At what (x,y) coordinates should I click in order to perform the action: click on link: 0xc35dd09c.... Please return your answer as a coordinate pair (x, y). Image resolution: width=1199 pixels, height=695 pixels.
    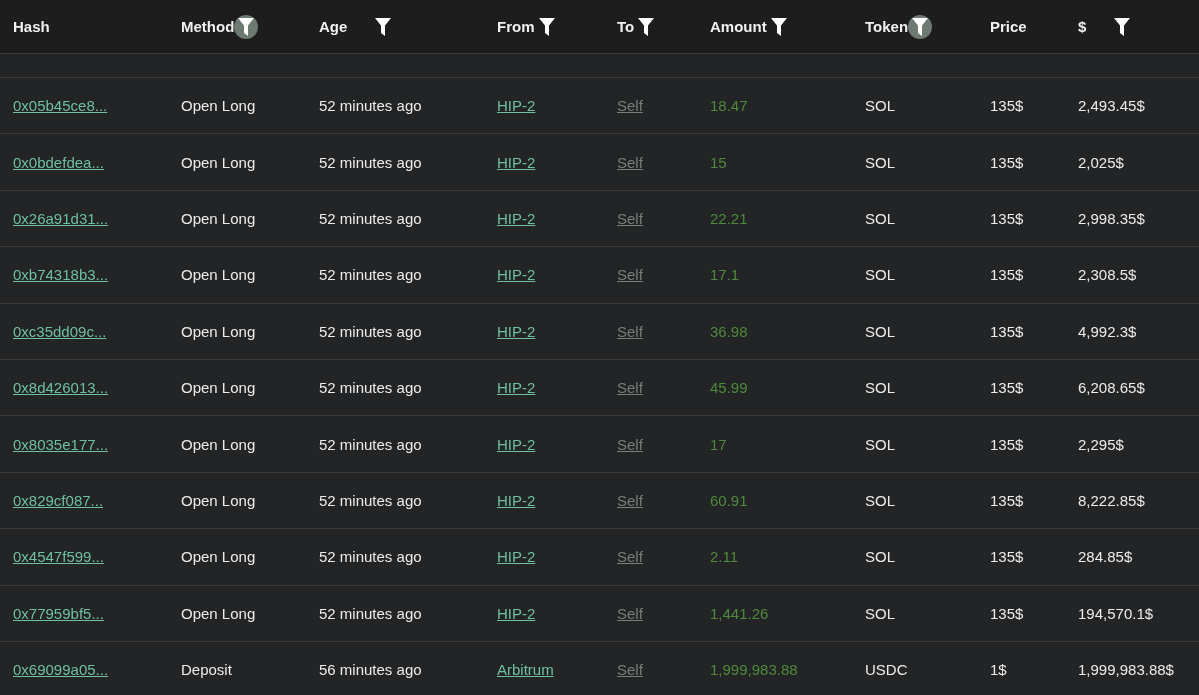
    Looking at the image, I should click on (60, 331).